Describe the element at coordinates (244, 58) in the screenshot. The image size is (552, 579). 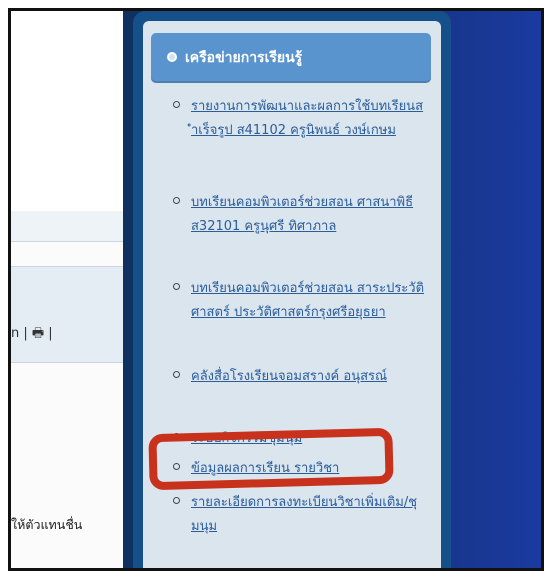
I see `sidebar-title: เครือข่ายการเรียนรู้` at that location.